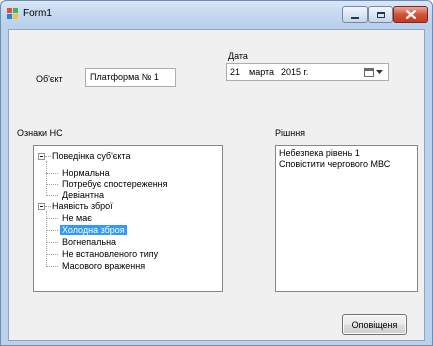 The height and width of the screenshot is (346, 433). I want to click on tree-node-firearm: Вогнепальна, so click(89, 242).